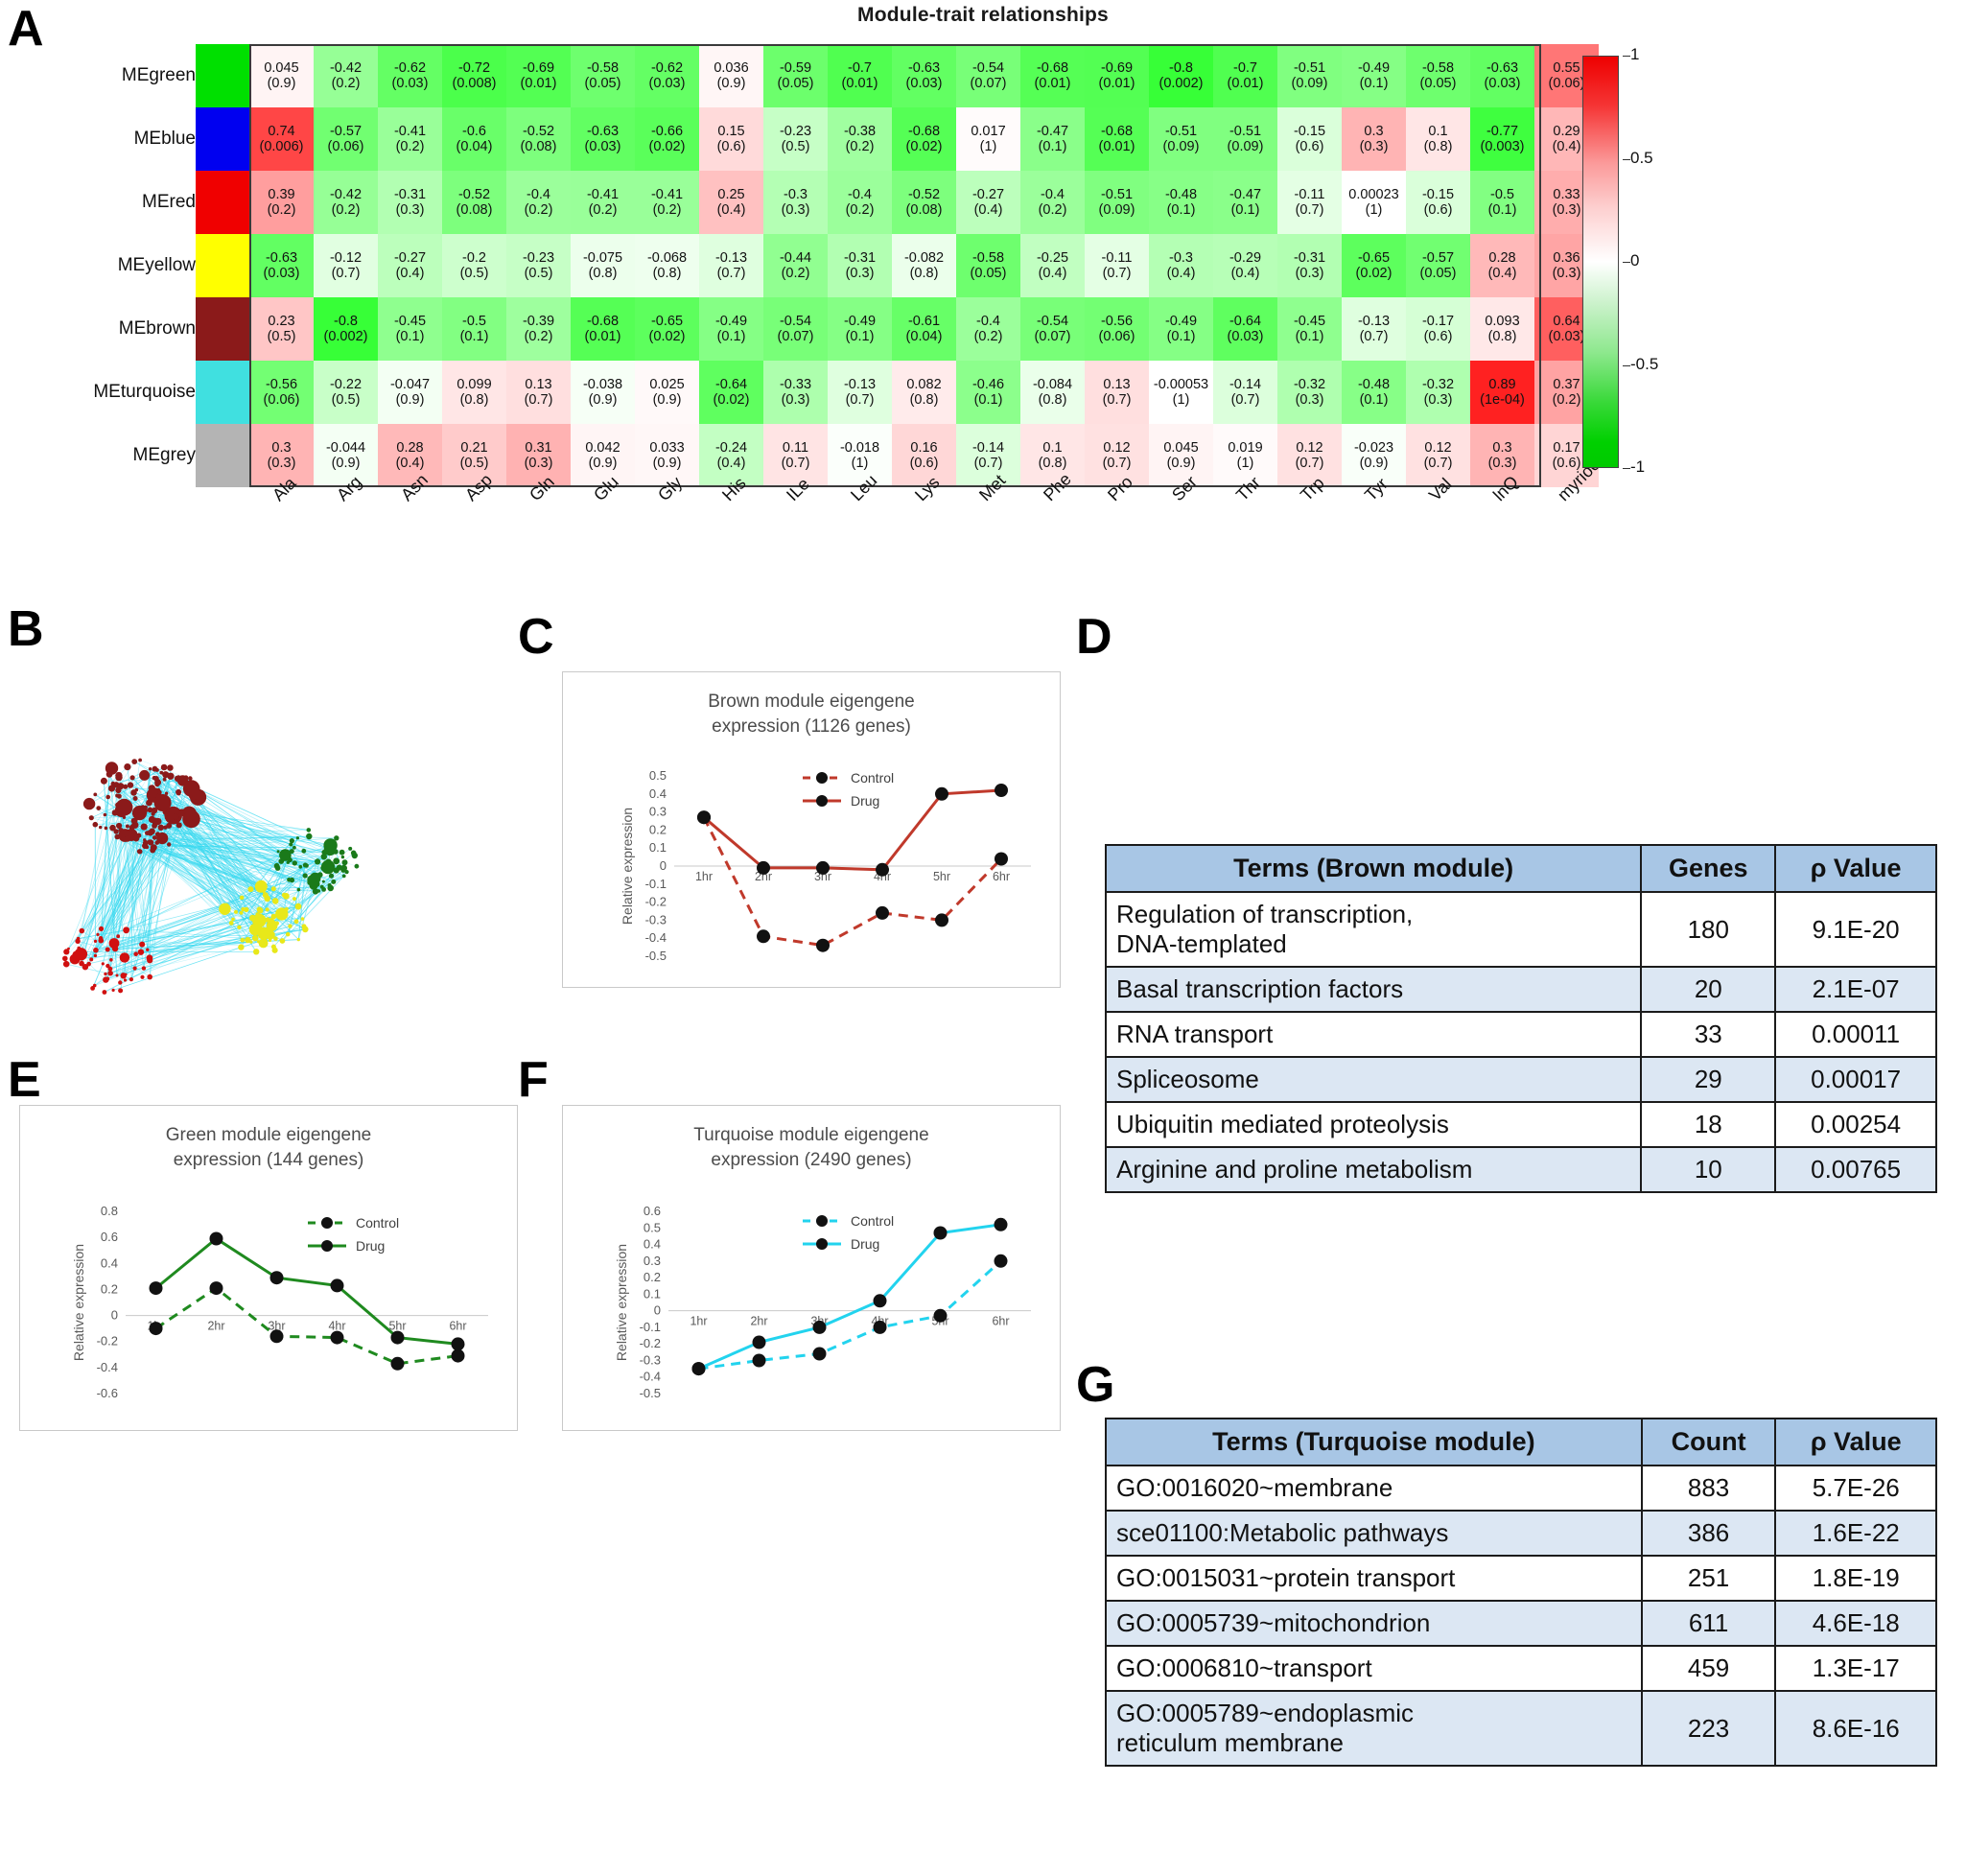 The image size is (1966, 1876). Describe the element at coordinates (1438, 67) in the screenshot. I see `heatmap-cell-correlation: -0.58` at that location.